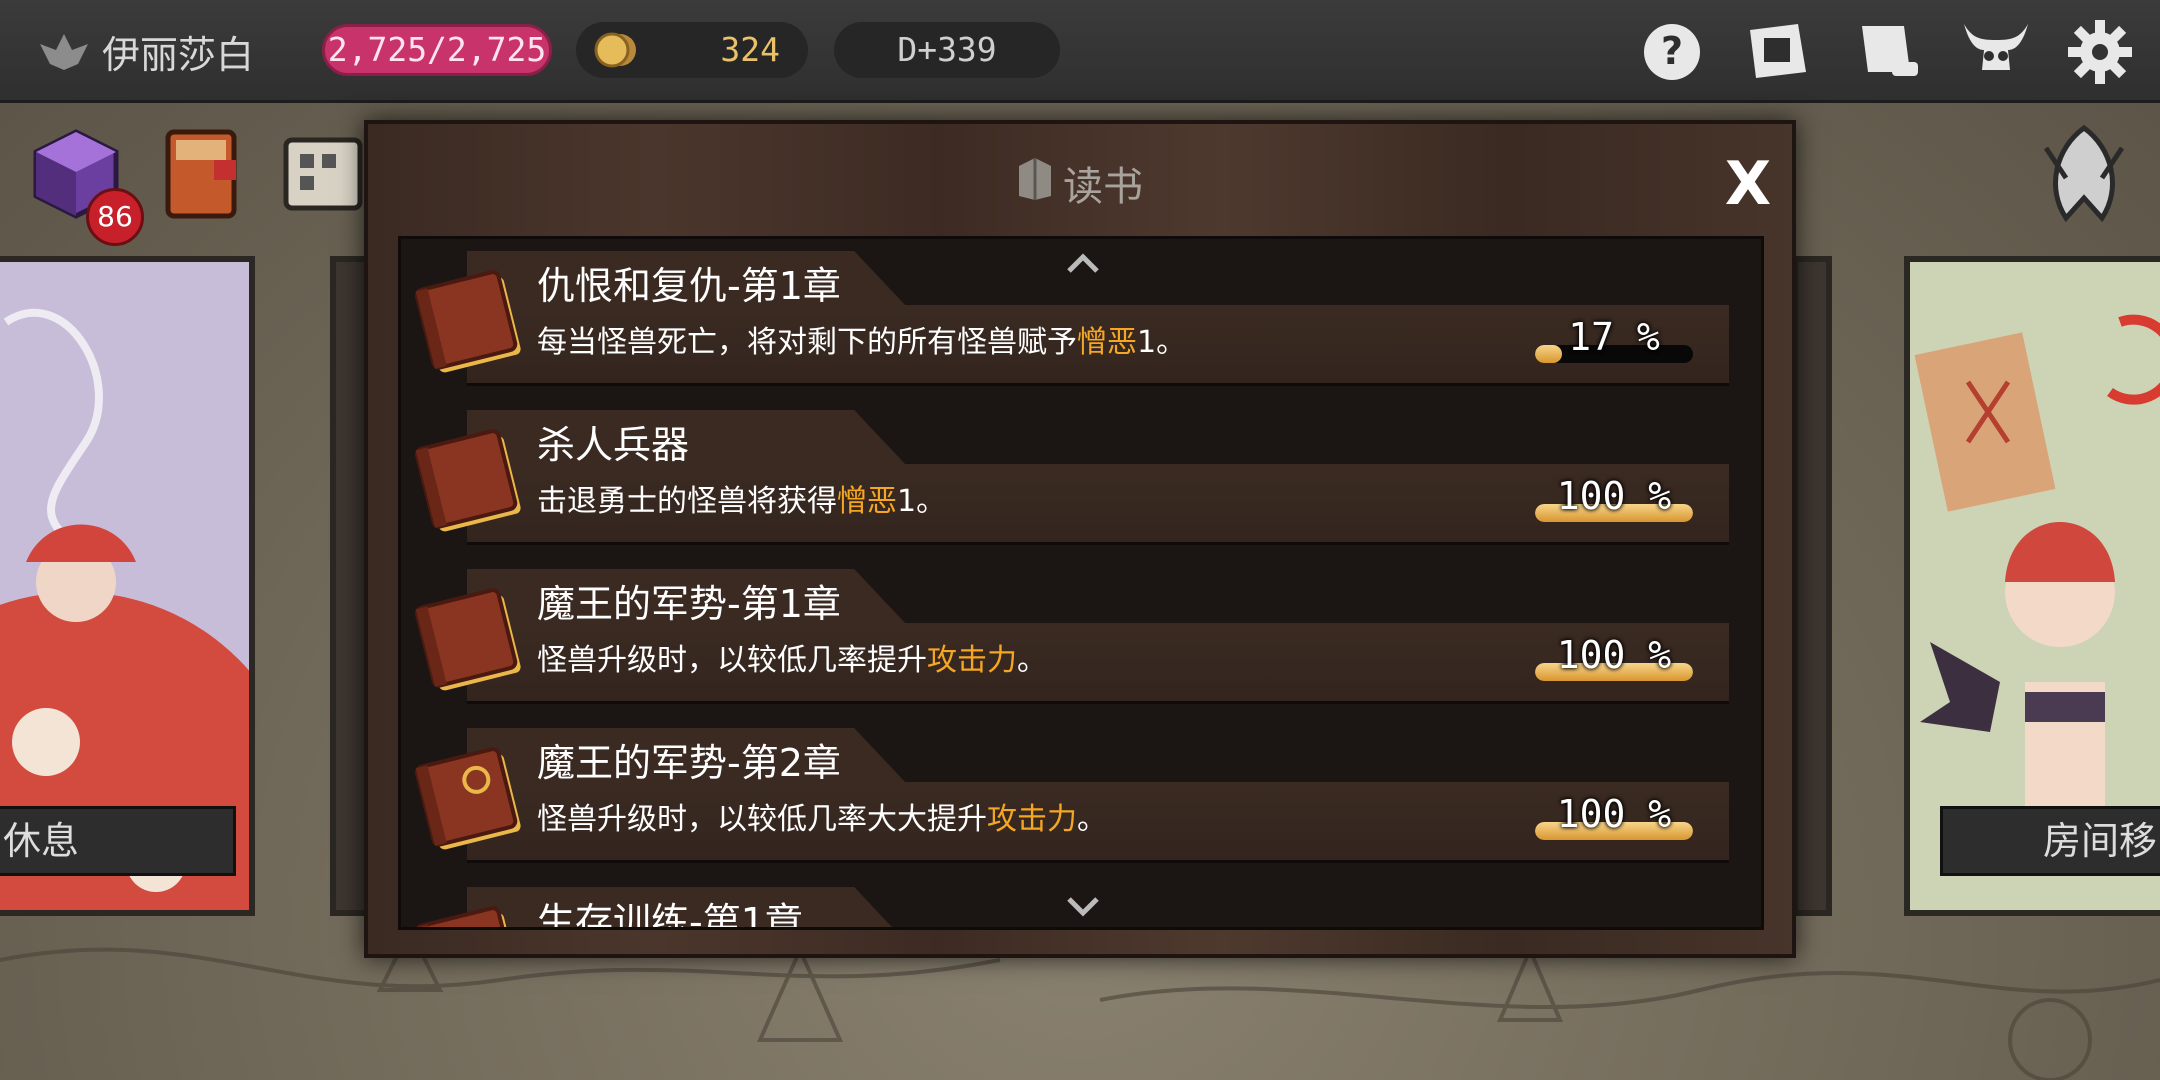 The image size is (2160, 1080). Describe the element at coordinates (687, 501) in the screenshot. I see `description-text: 击退勇士的怪兽将获得` at that location.